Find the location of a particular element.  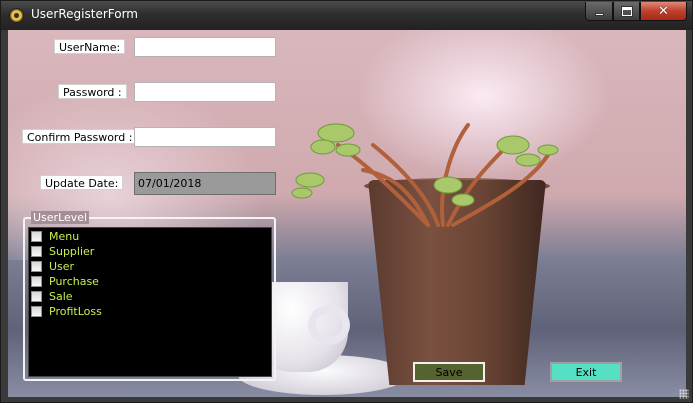

background-plant is located at coordinates (425, 175).